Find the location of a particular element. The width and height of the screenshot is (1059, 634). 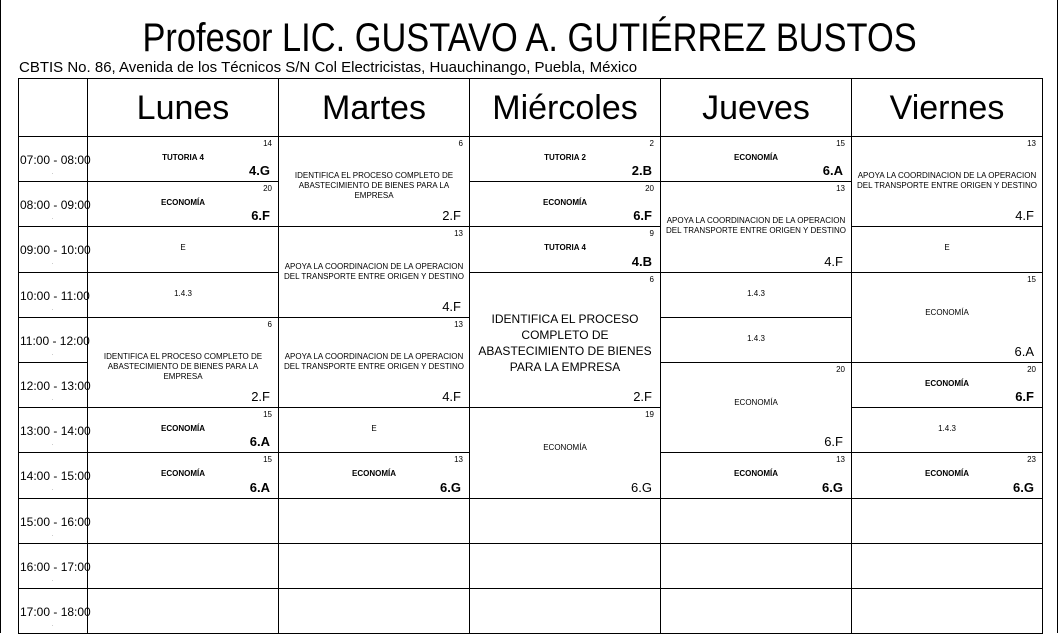

time-cell: 09:00 - 10:00. is located at coordinates (55, 250).